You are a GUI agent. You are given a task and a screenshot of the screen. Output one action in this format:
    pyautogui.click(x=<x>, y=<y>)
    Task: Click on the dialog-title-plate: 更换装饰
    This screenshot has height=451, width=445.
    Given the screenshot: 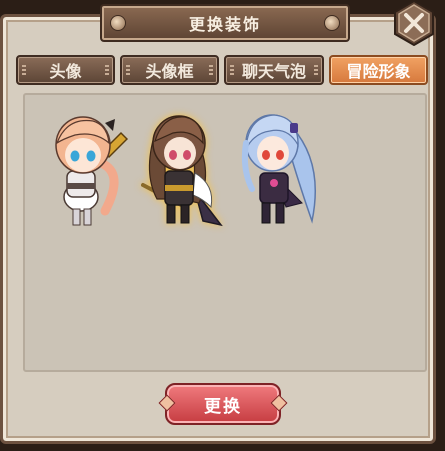 What is the action you would take?
    pyautogui.click(x=225, y=23)
    